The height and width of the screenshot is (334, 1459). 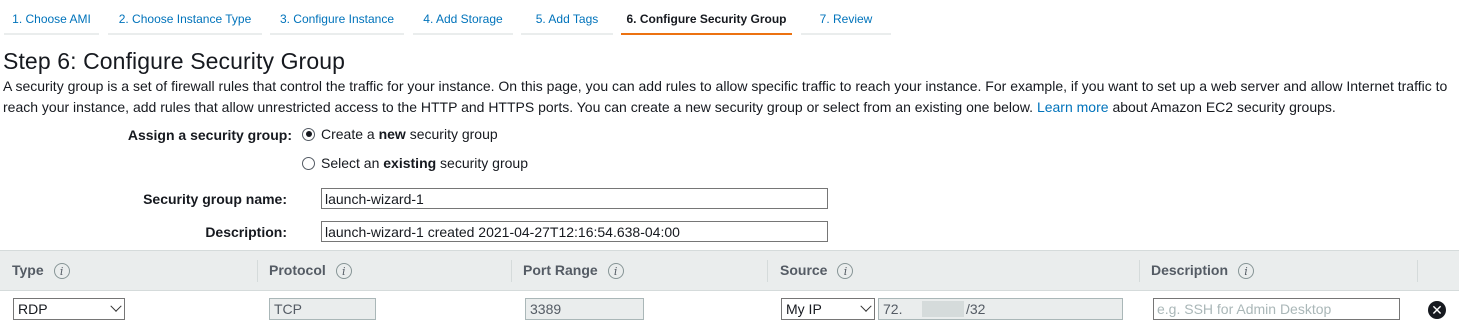 What do you see at coordinates (322, 309) in the screenshot?
I see `rule-protocol-field: TCP` at bounding box center [322, 309].